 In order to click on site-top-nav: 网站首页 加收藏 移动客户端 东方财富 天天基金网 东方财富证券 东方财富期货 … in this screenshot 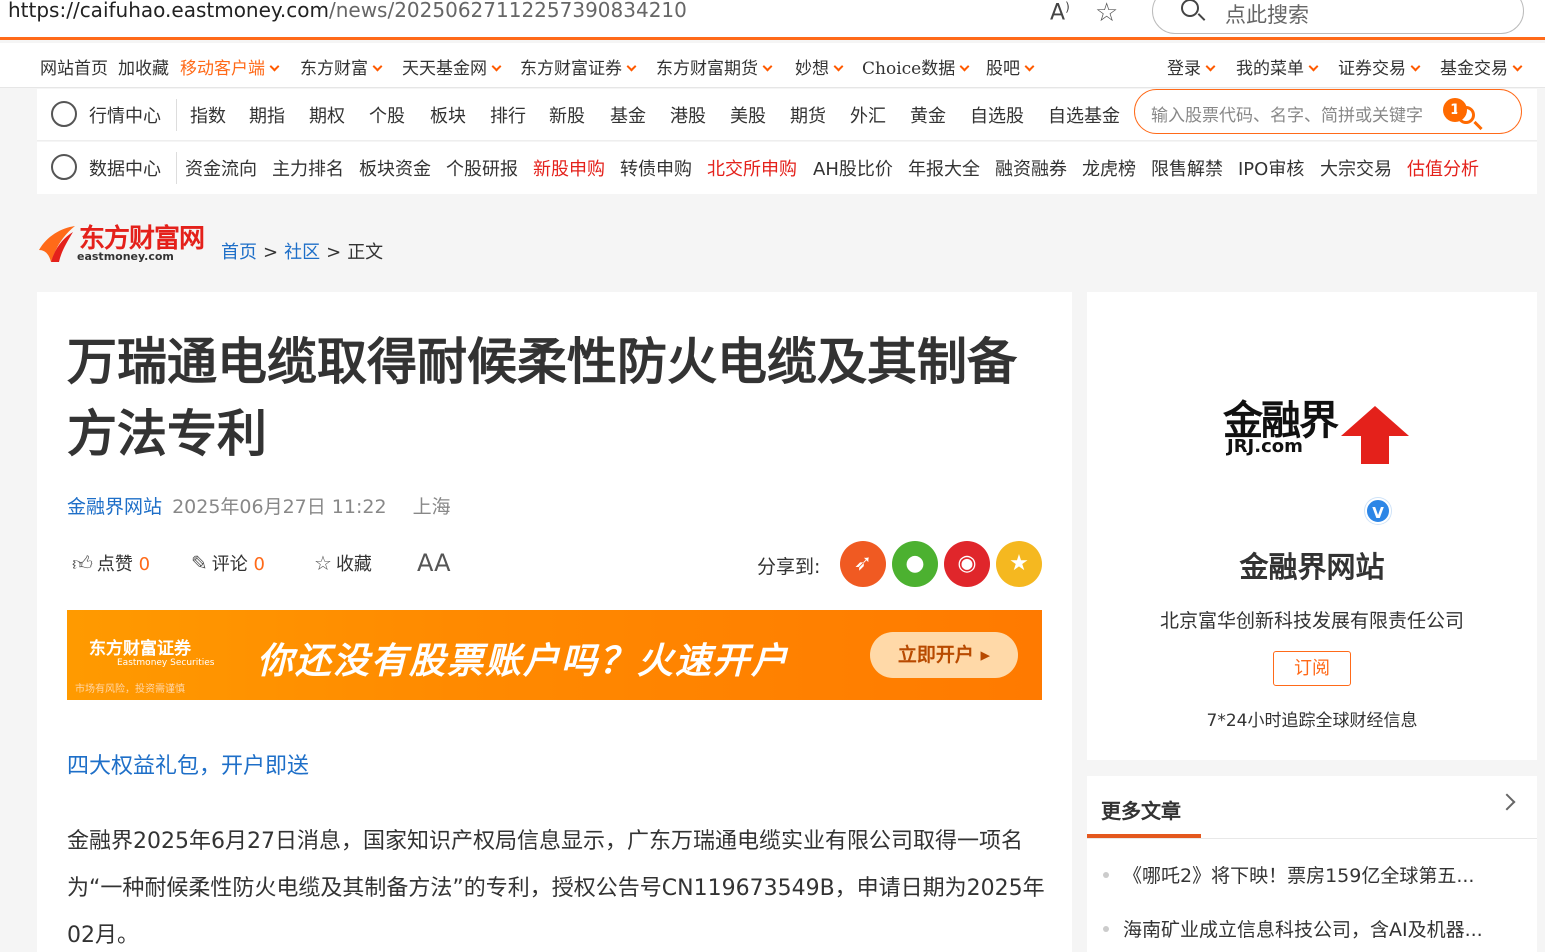, I will do `click(772, 65)`.